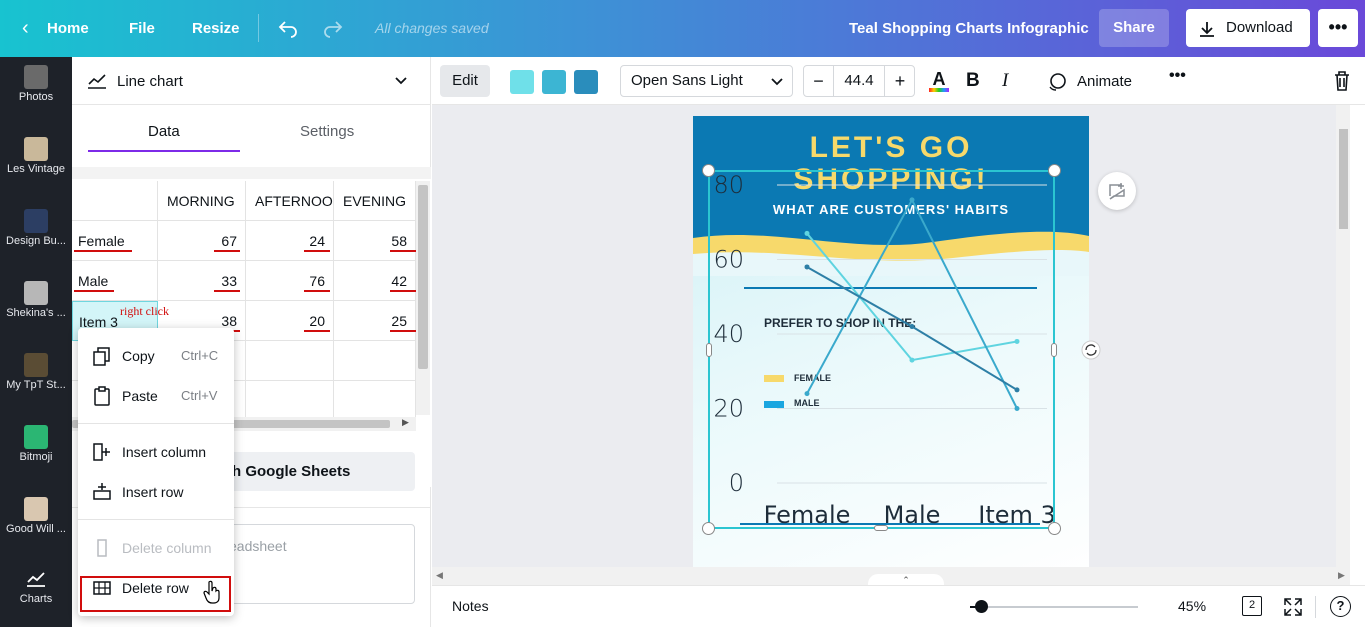 The image size is (1365, 627). I want to click on cell-item3-afternoon: 20, so click(290, 321).